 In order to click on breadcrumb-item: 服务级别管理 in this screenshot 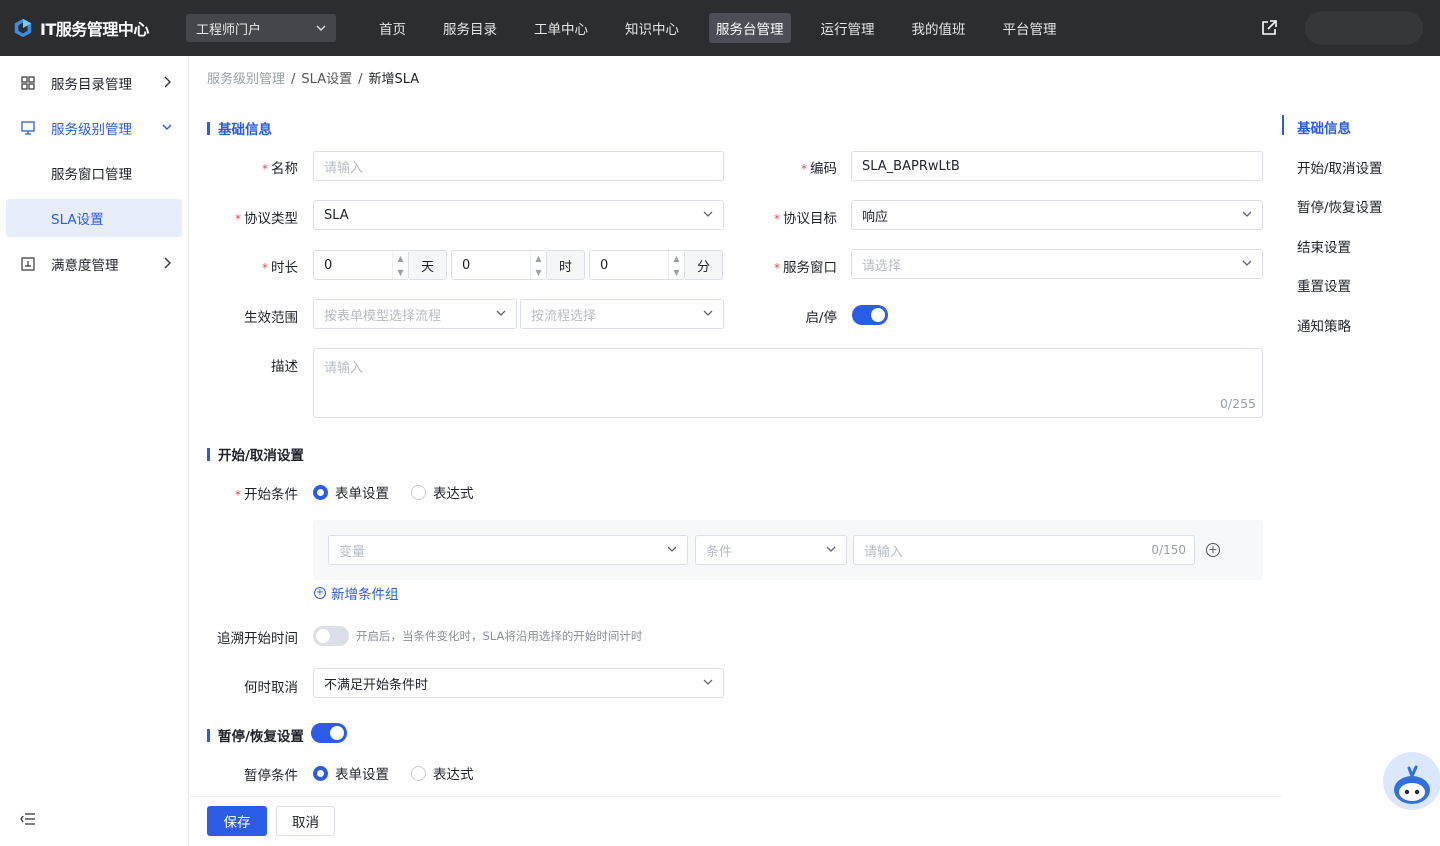, I will do `click(246, 79)`.